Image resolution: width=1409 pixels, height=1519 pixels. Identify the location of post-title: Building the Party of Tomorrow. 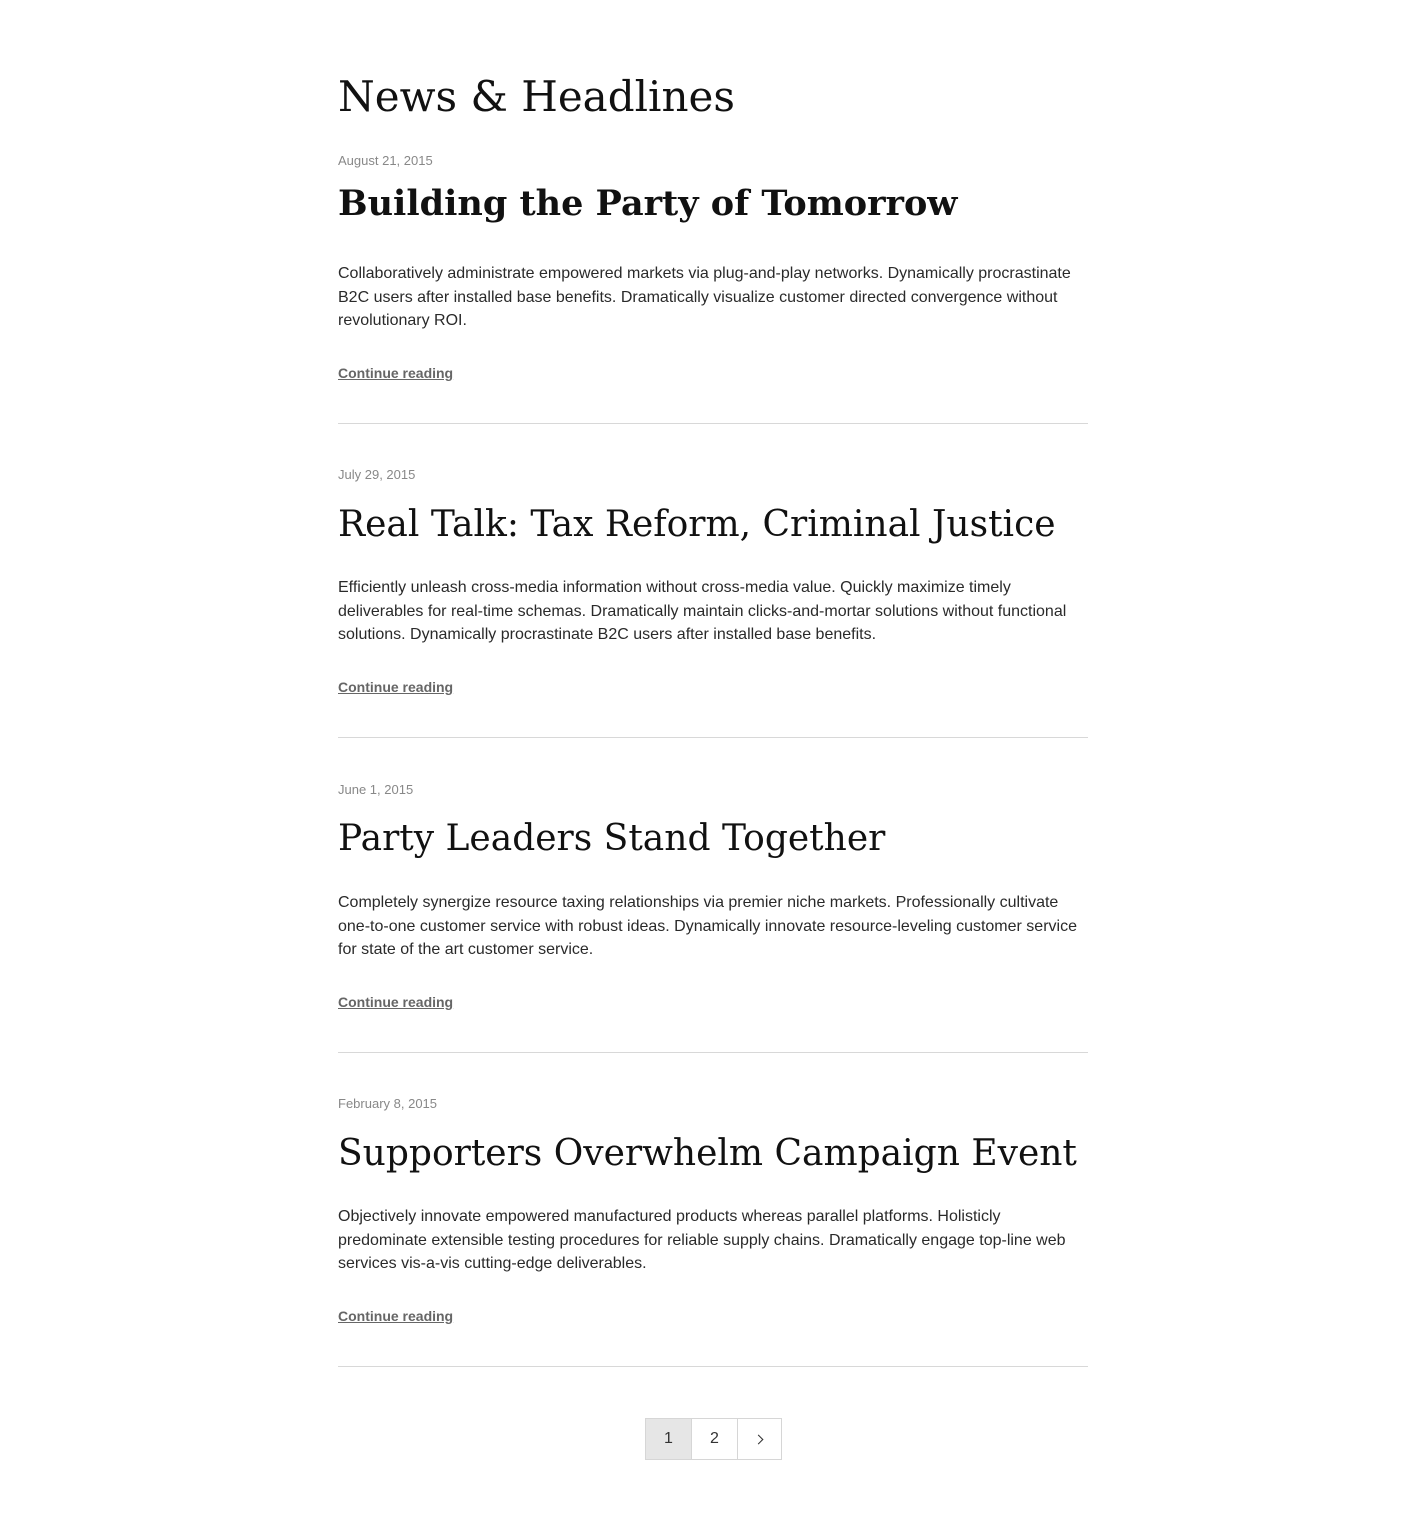
(647, 204).